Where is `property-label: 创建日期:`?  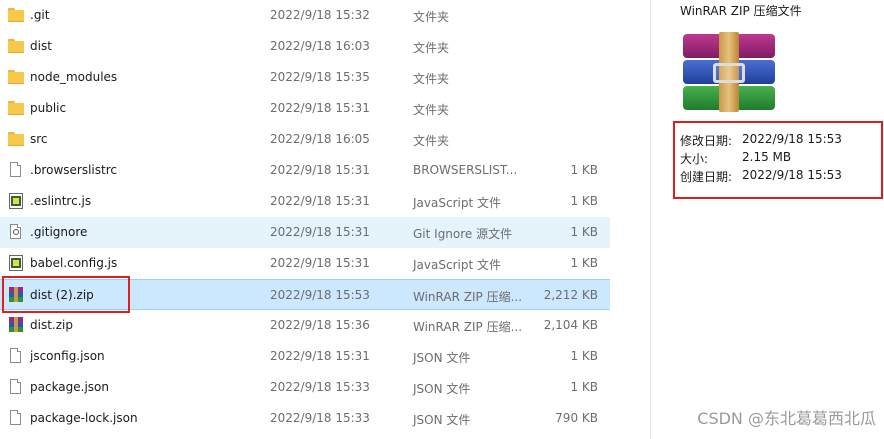 property-label: 创建日期: is located at coordinates (706, 177).